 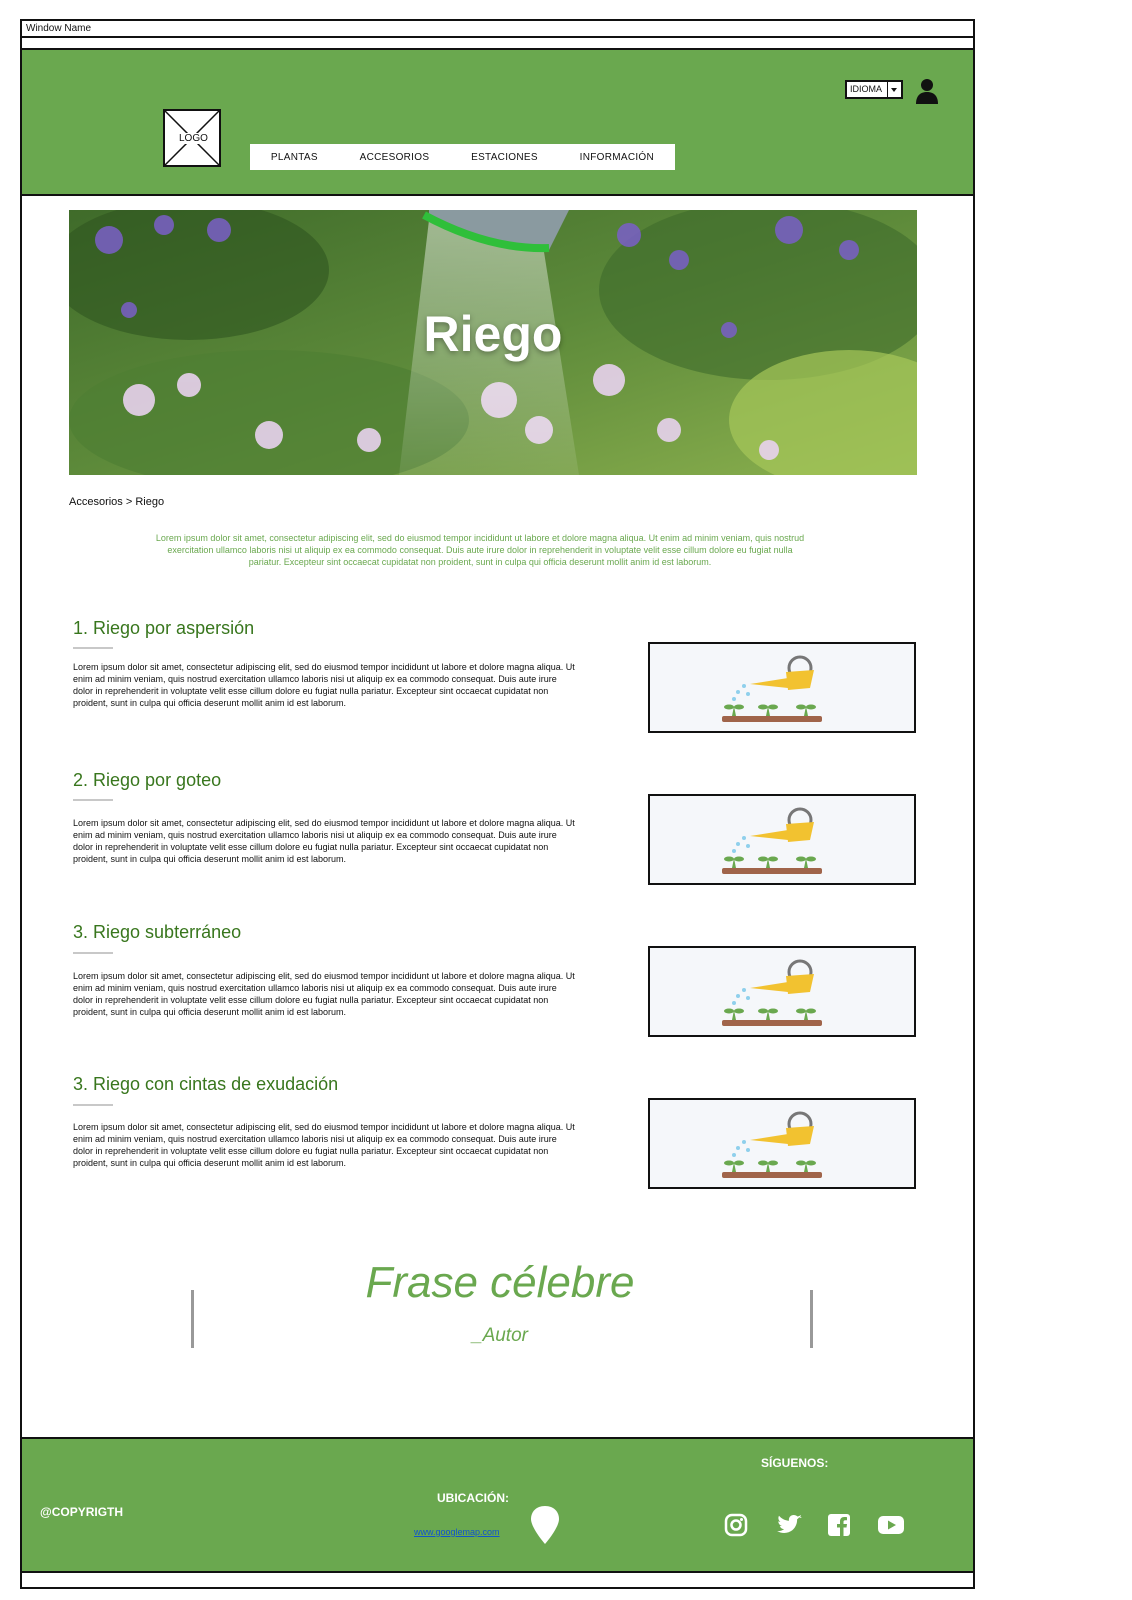 I want to click on language-select: IDIOMA, so click(x=874, y=89).